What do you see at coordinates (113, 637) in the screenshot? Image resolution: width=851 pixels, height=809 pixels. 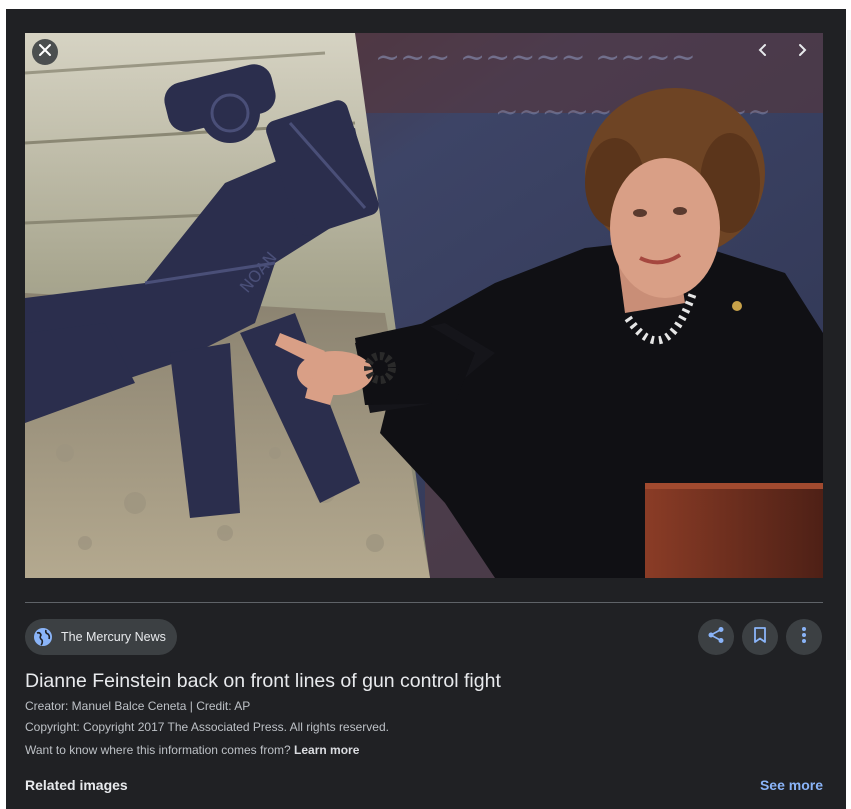 I see `source-name: The Mercury News` at bounding box center [113, 637].